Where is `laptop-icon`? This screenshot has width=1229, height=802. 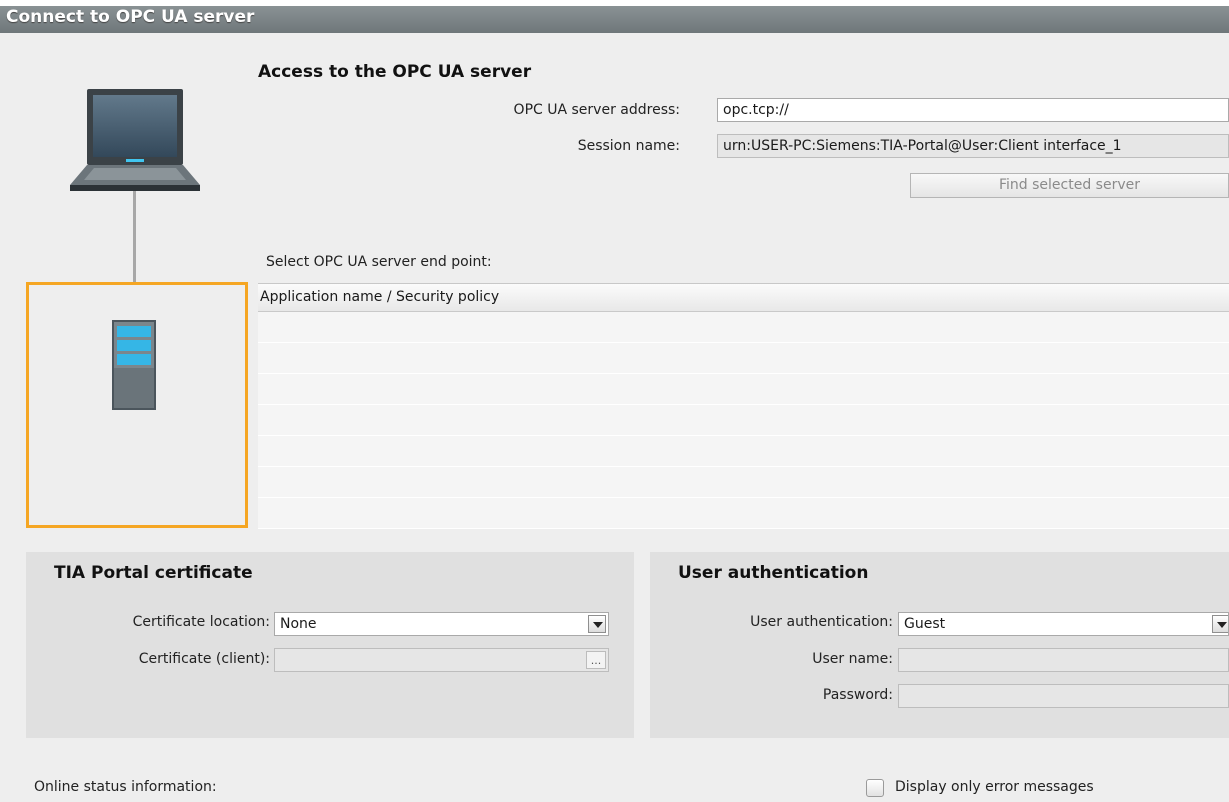
laptop-icon is located at coordinates (135, 140).